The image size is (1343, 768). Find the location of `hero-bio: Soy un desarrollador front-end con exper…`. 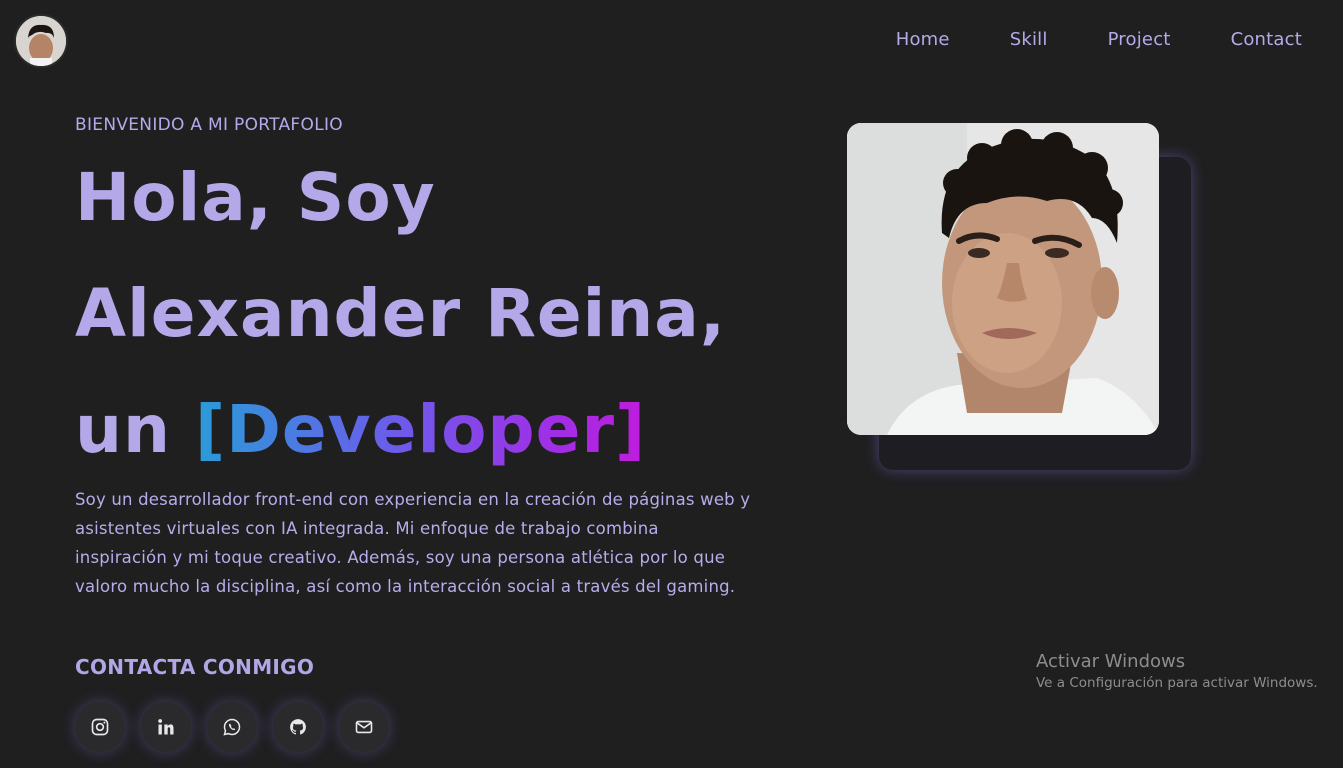

hero-bio: Soy un desarrollador front-end con exper… is located at coordinates (413, 543).